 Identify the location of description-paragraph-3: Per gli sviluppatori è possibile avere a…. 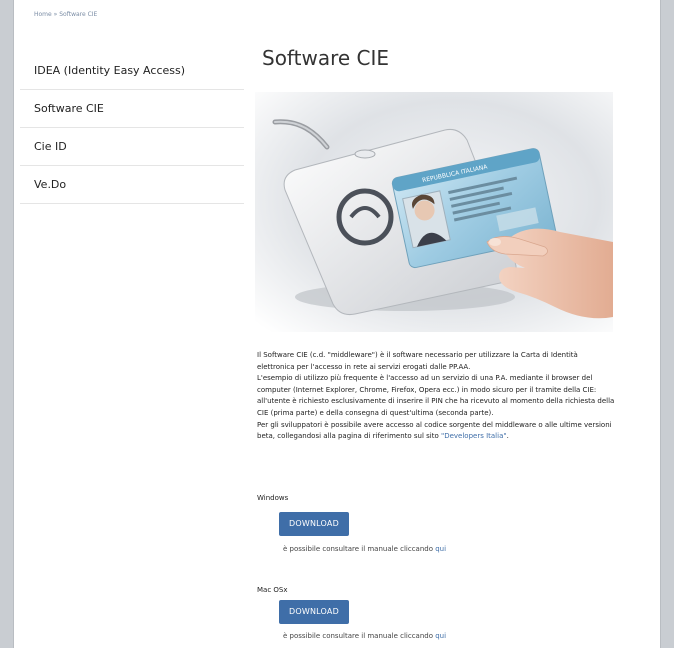
(437, 431).